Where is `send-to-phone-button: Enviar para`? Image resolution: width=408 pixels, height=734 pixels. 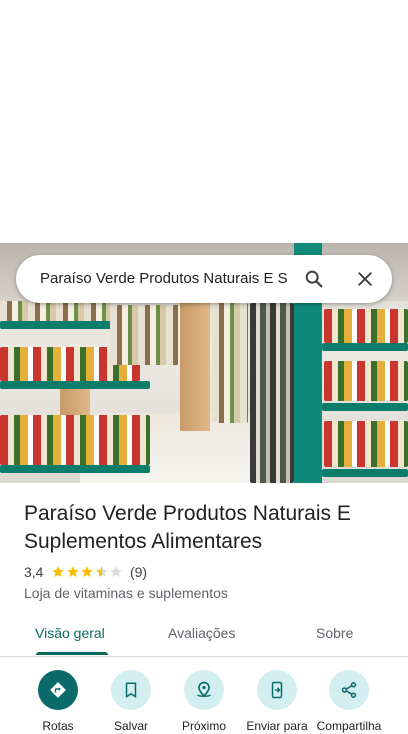 send-to-phone-button: Enviar para is located at coordinates (277, 702).